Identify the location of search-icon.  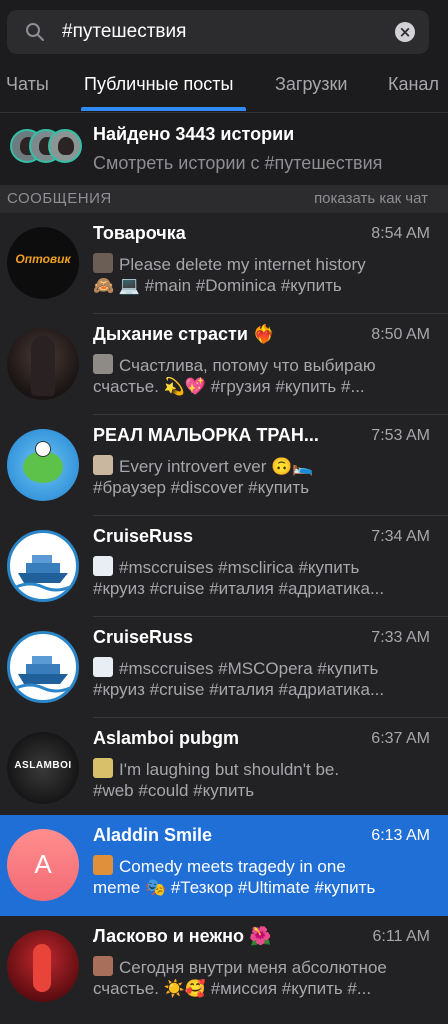
(35, 32).